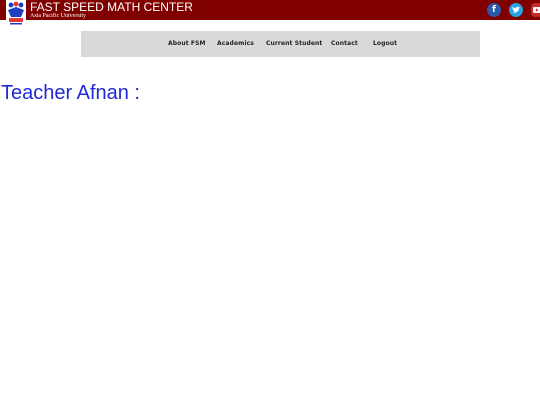 The width and height of the screenshot is (540, 405). Describe the element at coordinates (494, 10) in the screenshot. I see `facebook-icon: f` at that location.